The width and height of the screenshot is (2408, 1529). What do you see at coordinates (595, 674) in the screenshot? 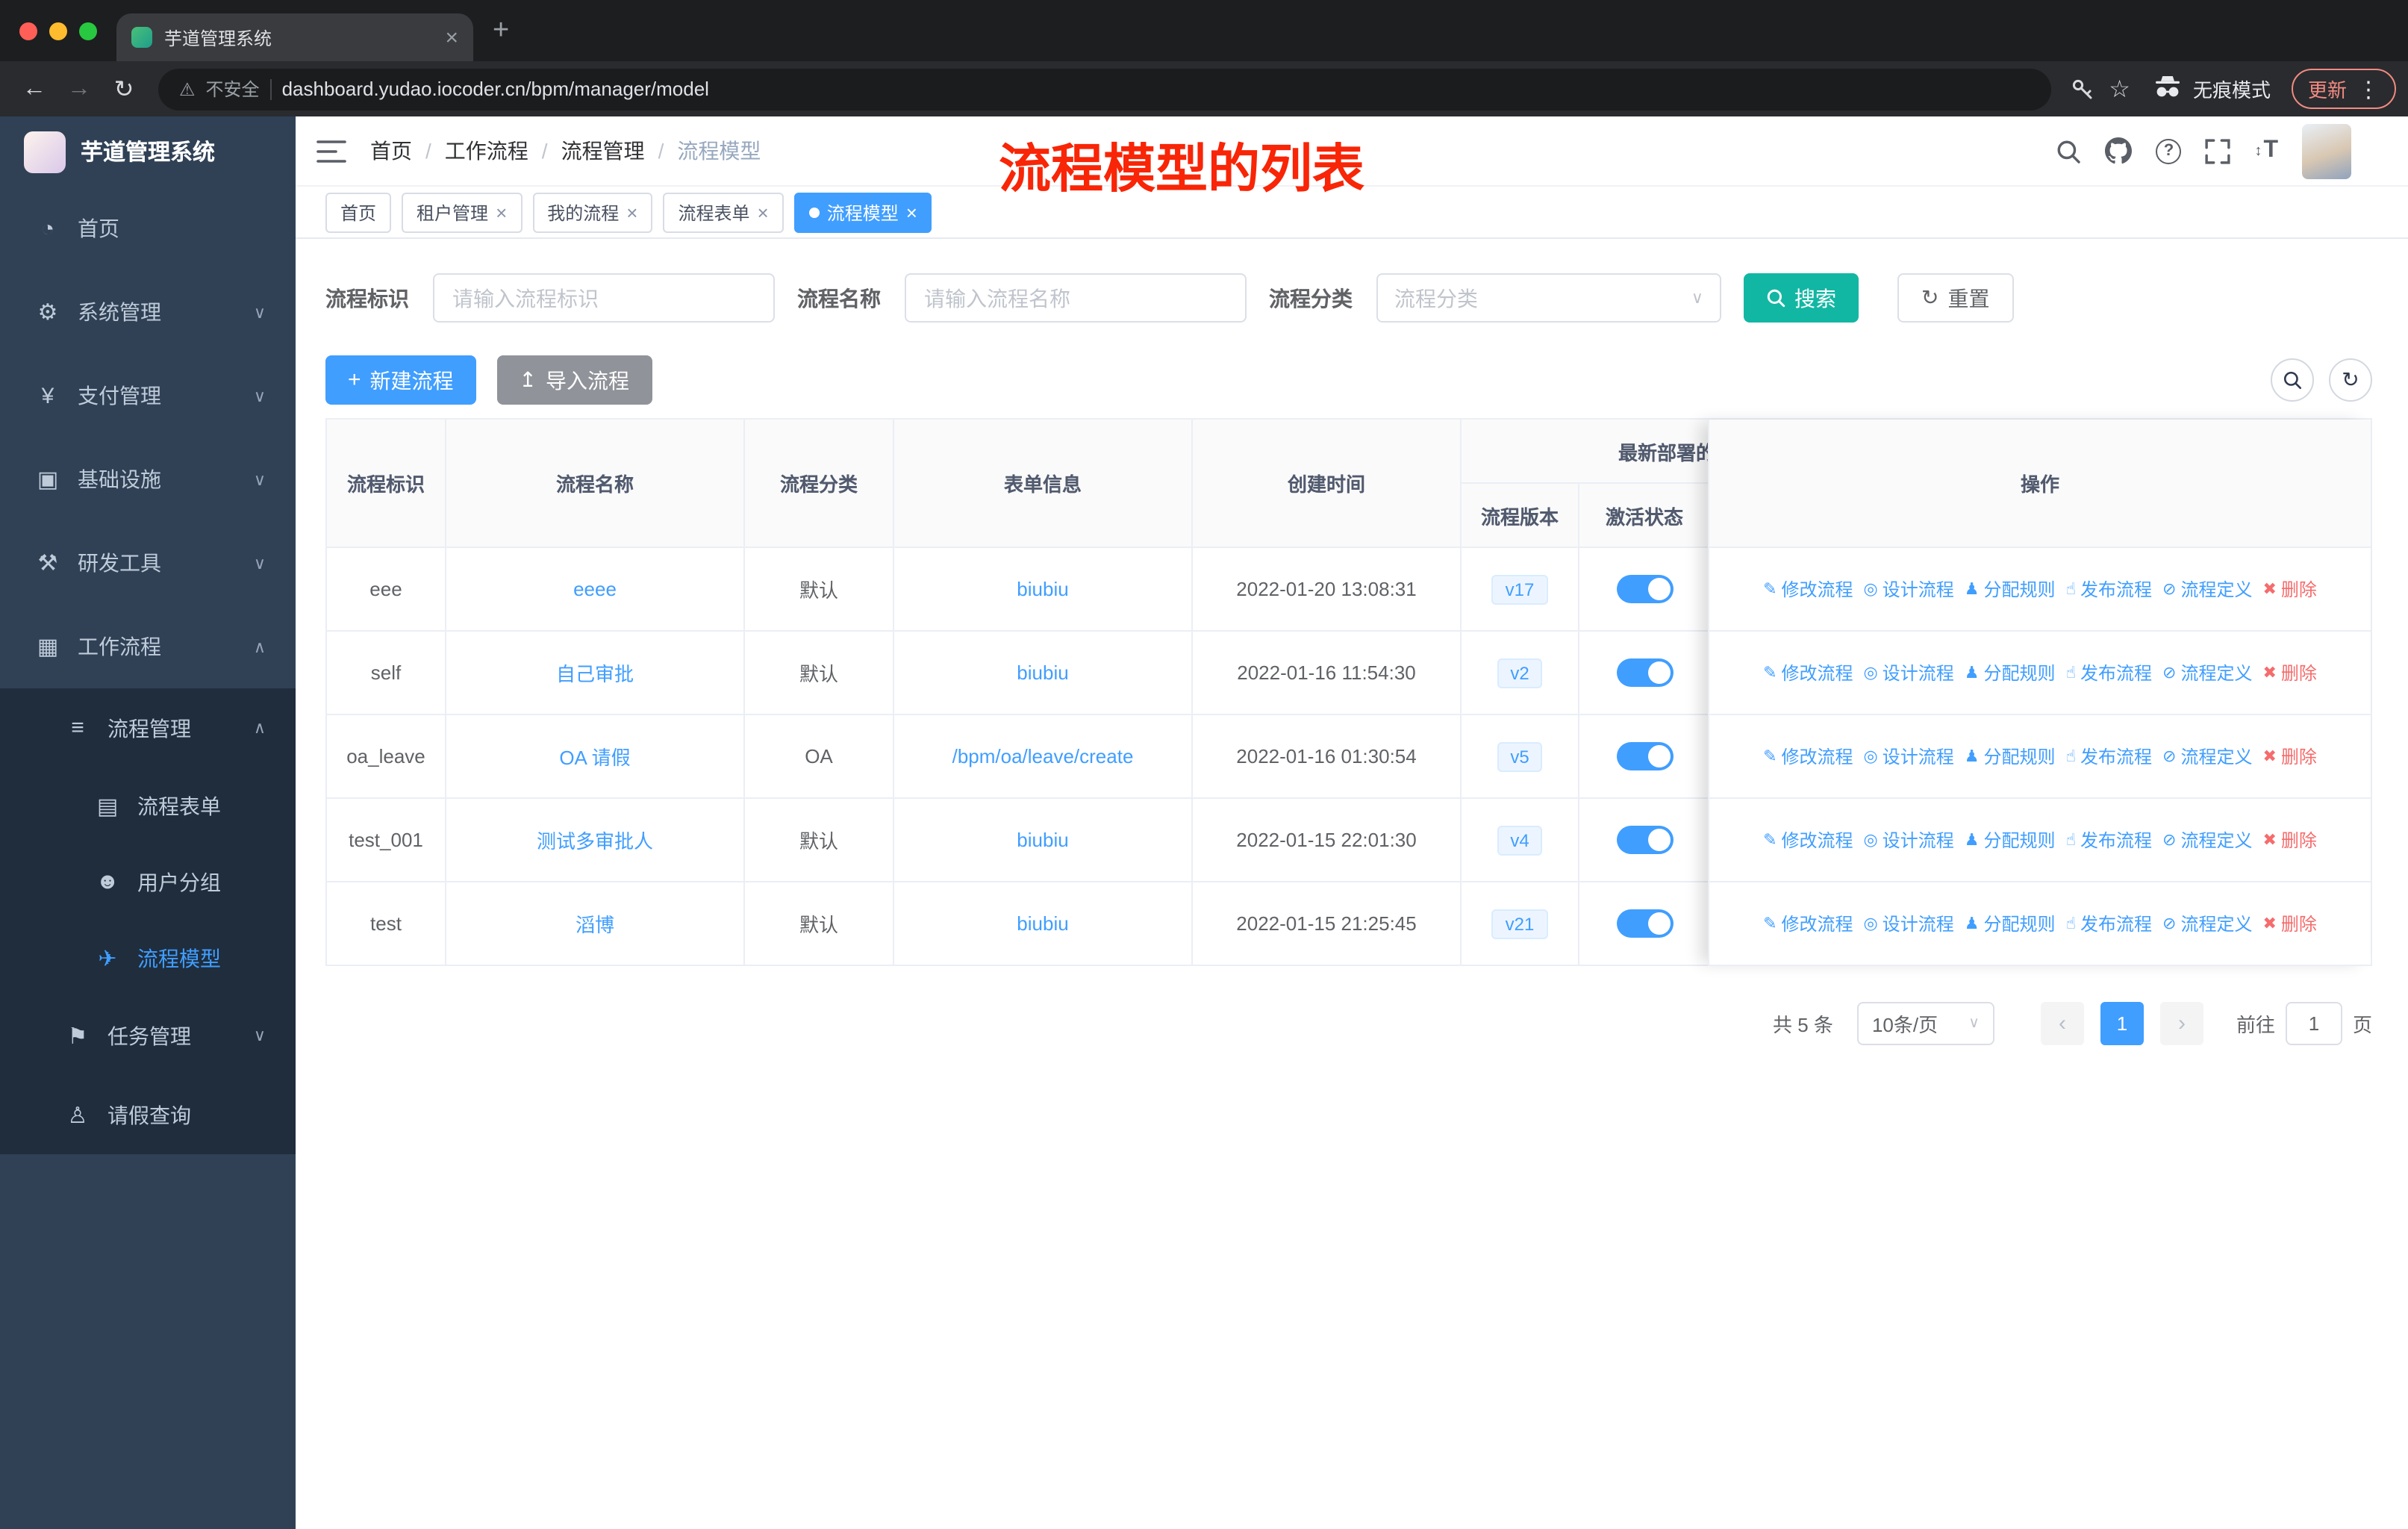
I see `process-name-link: 自己审批` at bounding box center [595, 674].